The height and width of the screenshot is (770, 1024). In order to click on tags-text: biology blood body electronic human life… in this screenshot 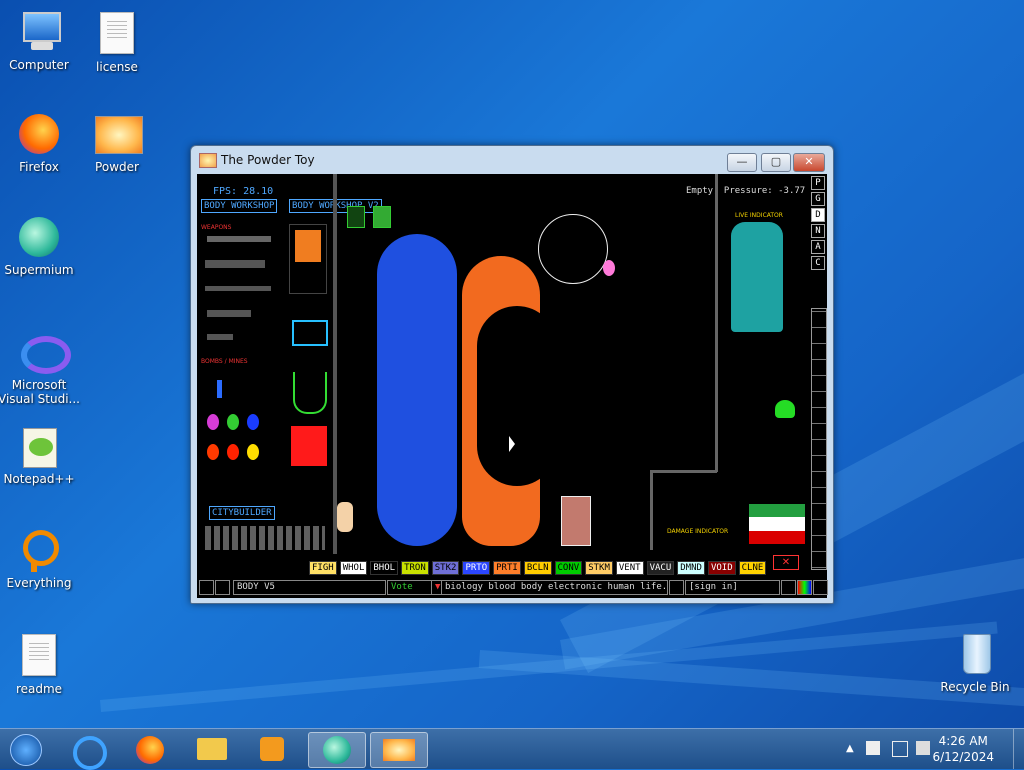, I will do `click(556, 587)`.